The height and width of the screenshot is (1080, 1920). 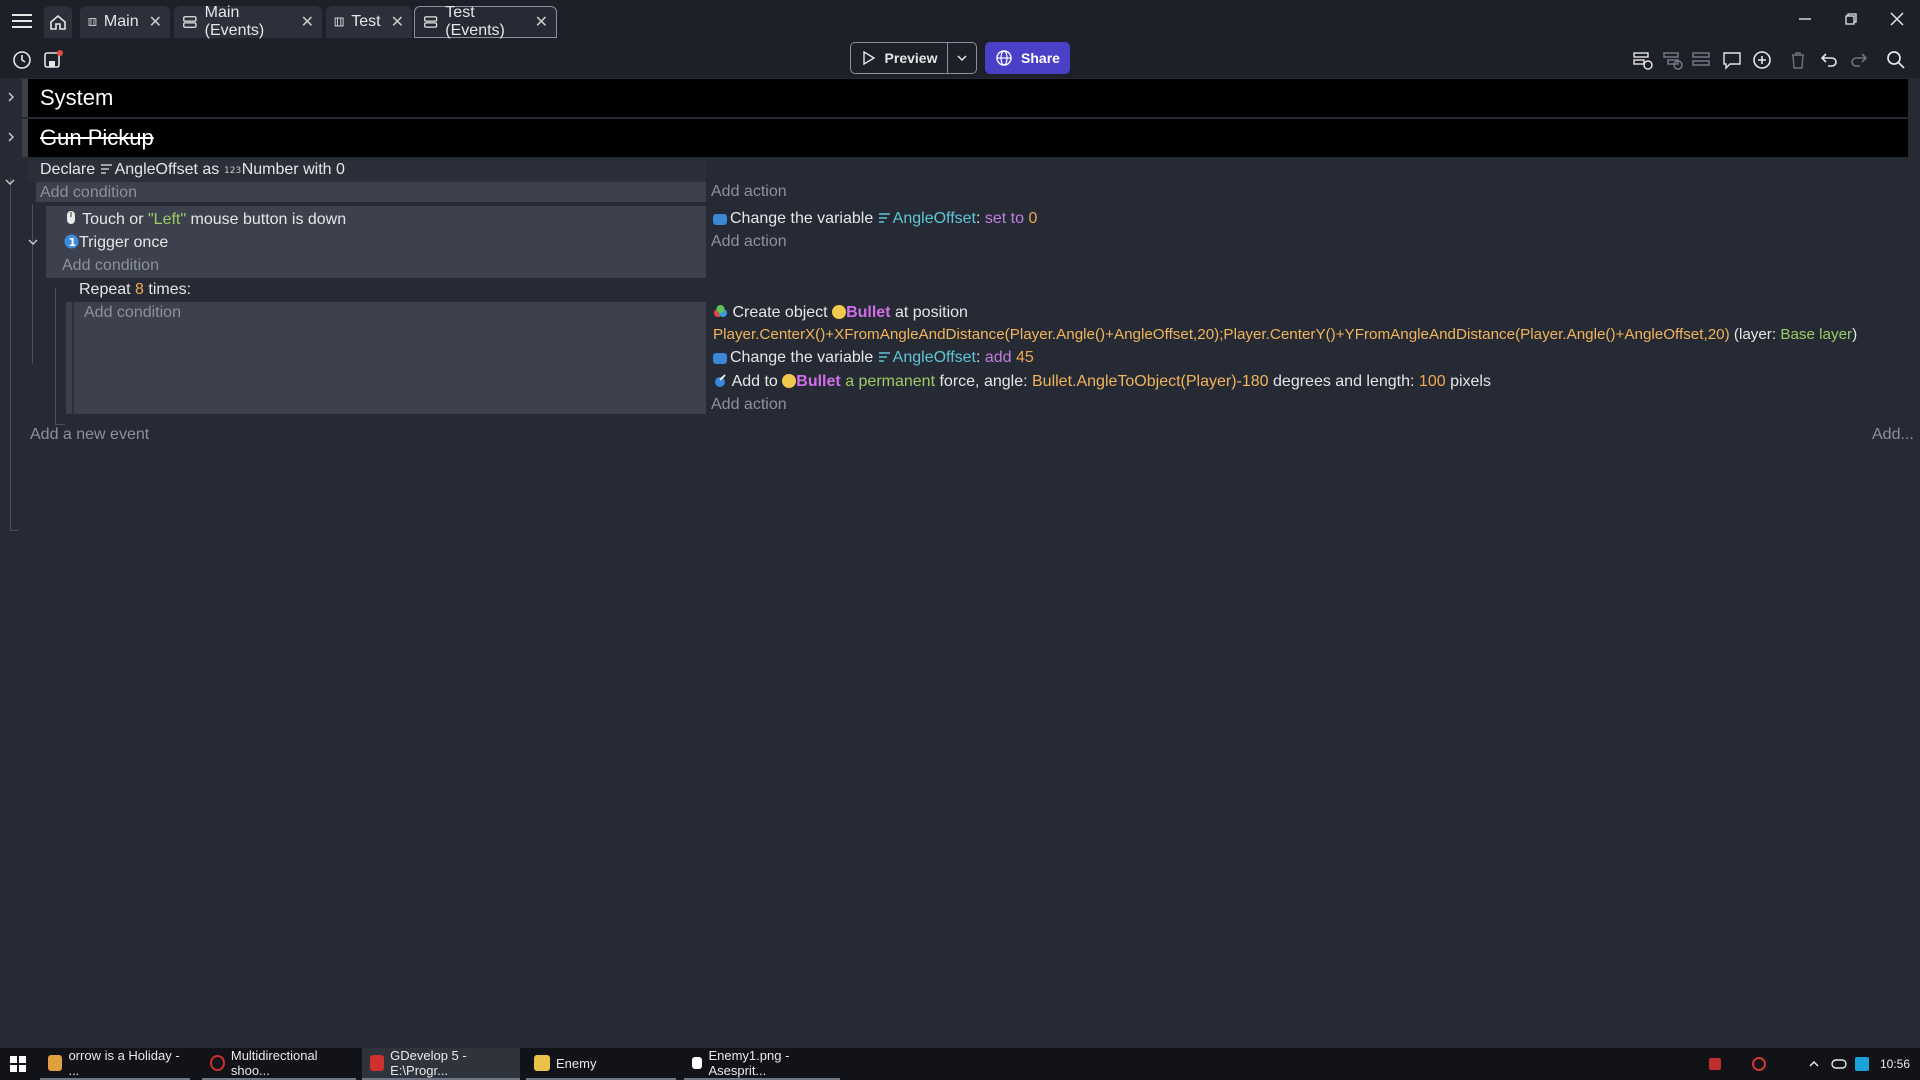 I want to click on chevron-up-icon, so click(x=1814, y=1064).